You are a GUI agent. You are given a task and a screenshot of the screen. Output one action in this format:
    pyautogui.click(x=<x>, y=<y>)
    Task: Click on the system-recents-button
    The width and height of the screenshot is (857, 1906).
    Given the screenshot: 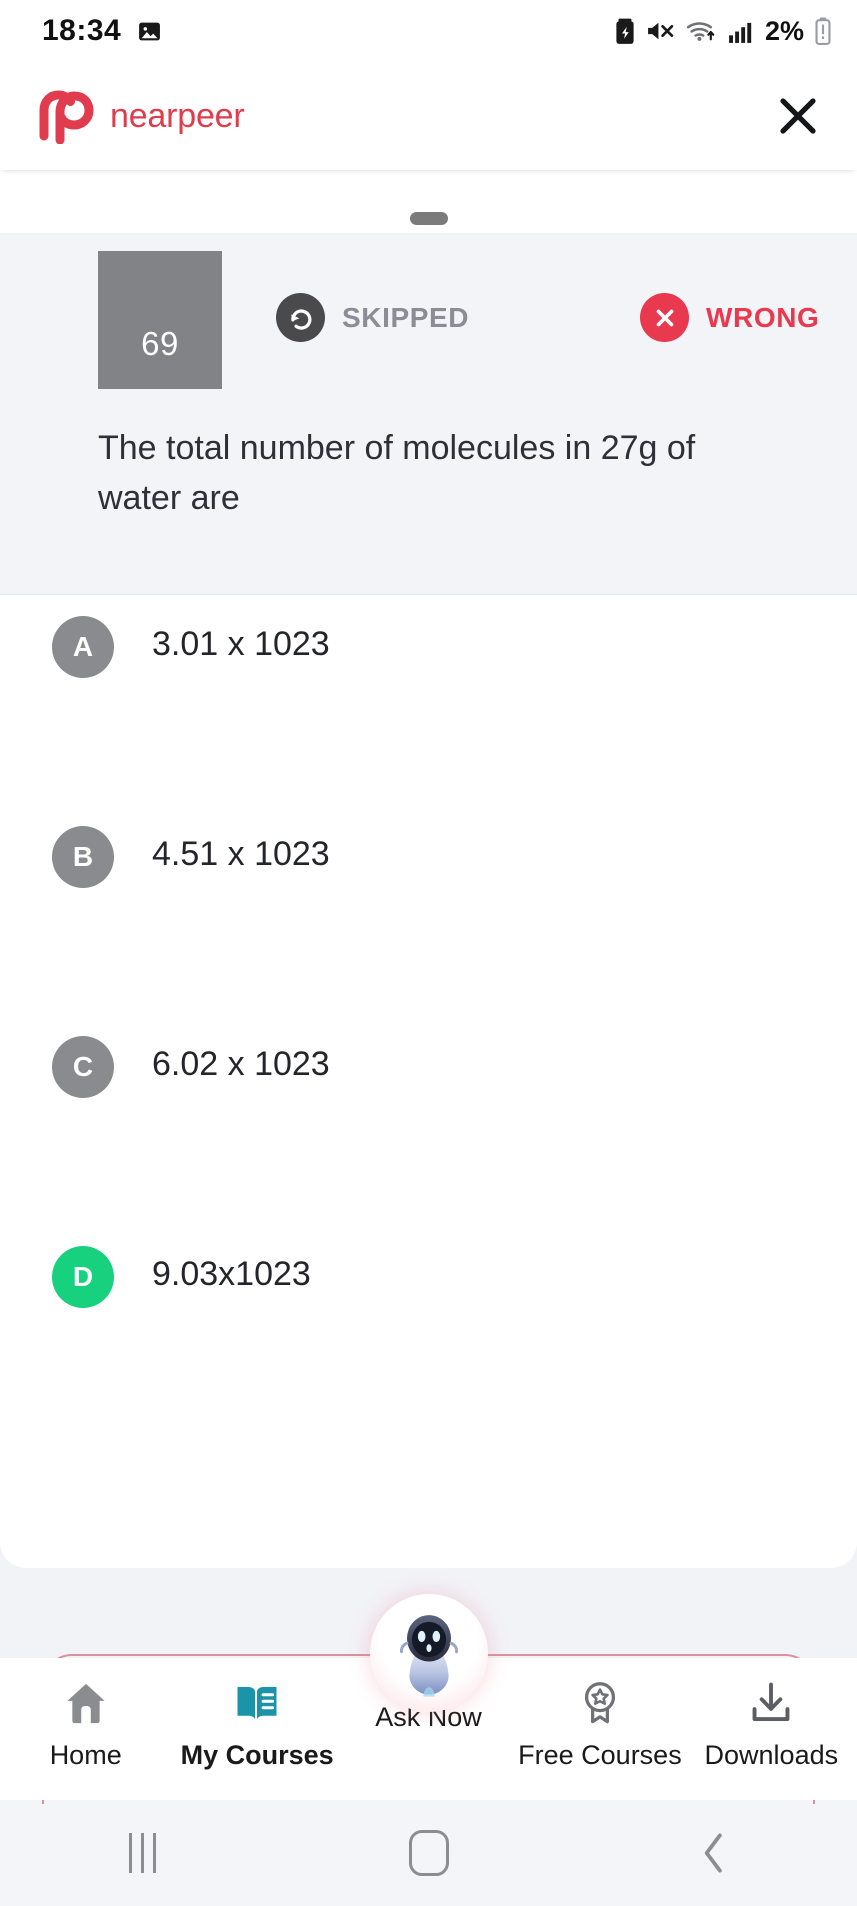 What is the action you would take?
    pyautogui.click(x=143, y=1853)
    